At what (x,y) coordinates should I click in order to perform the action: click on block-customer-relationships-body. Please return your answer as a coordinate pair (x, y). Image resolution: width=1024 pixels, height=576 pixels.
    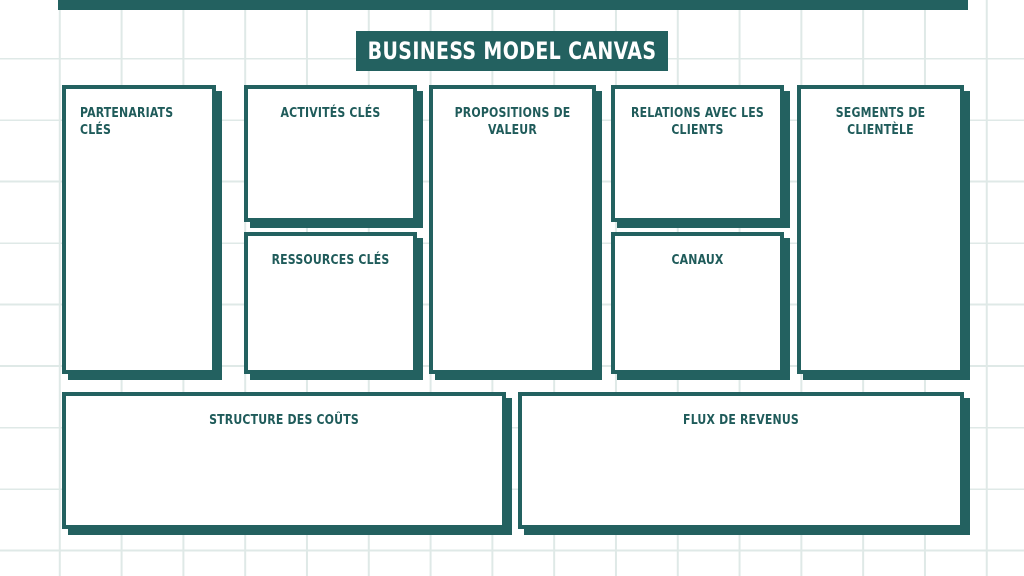
    Looking at the image, I should click on (697, 153).